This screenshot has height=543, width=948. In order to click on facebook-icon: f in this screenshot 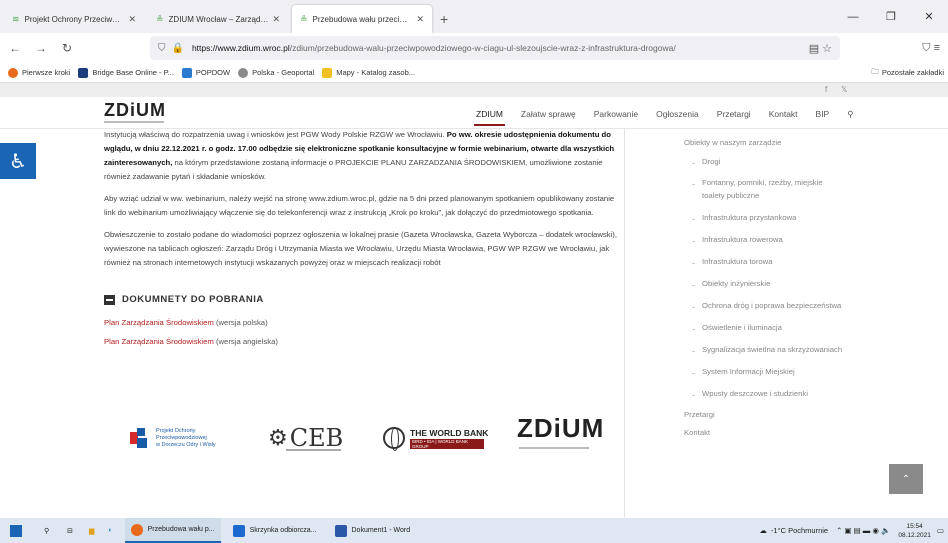, I will do `click(826, 89)`.